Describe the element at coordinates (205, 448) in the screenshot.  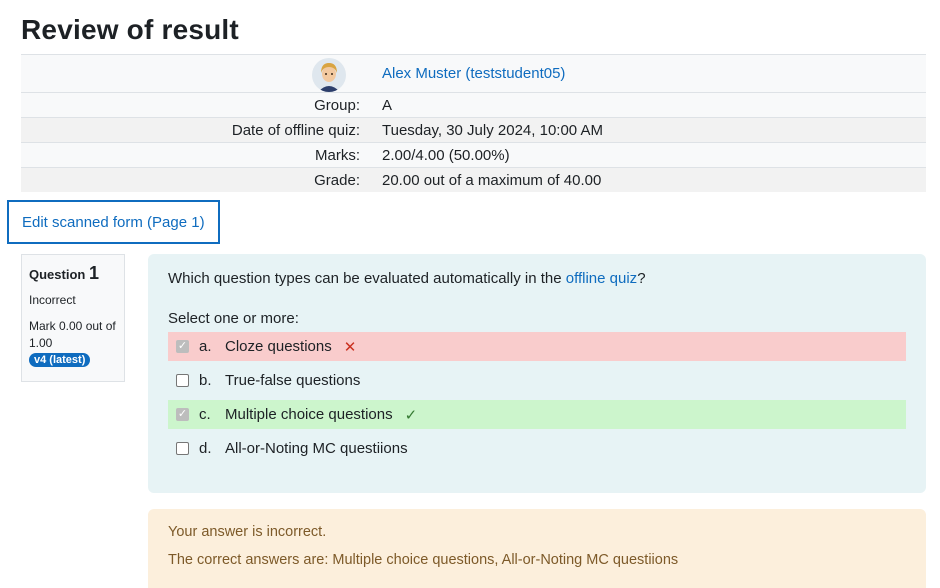
I see `answer-letter: d.` at that location.